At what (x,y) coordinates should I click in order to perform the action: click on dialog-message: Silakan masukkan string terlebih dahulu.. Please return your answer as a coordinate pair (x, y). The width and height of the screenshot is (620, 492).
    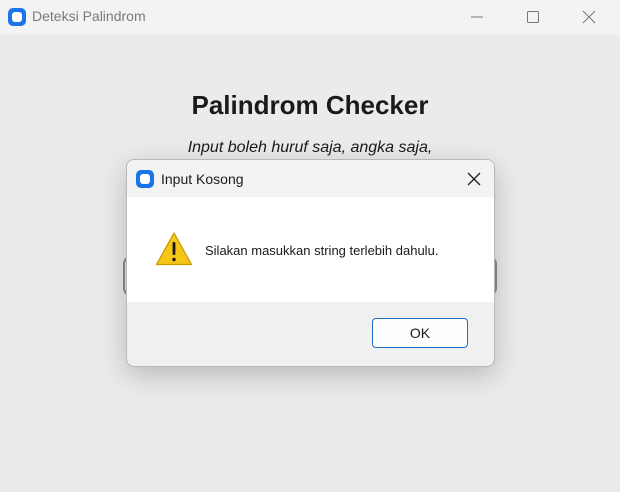
    Looking at the image, I should click on (322, 250).